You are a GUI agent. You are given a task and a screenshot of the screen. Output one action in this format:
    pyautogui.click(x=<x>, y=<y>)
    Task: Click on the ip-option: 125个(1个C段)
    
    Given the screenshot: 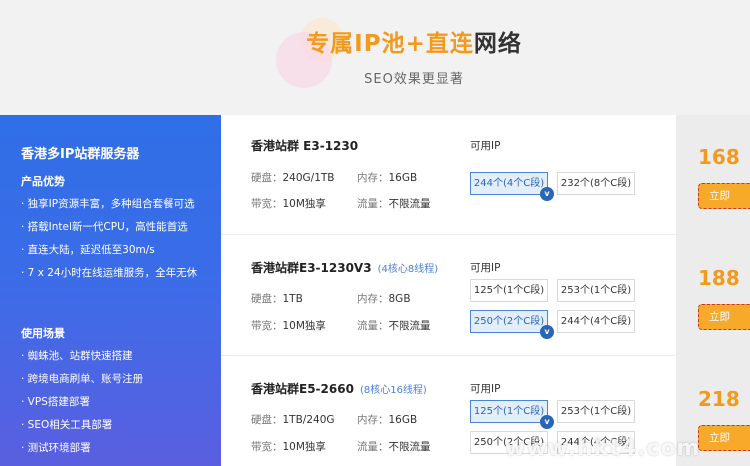 What is the action you would take?
    pyautogui.click(x=509, y=290)
    